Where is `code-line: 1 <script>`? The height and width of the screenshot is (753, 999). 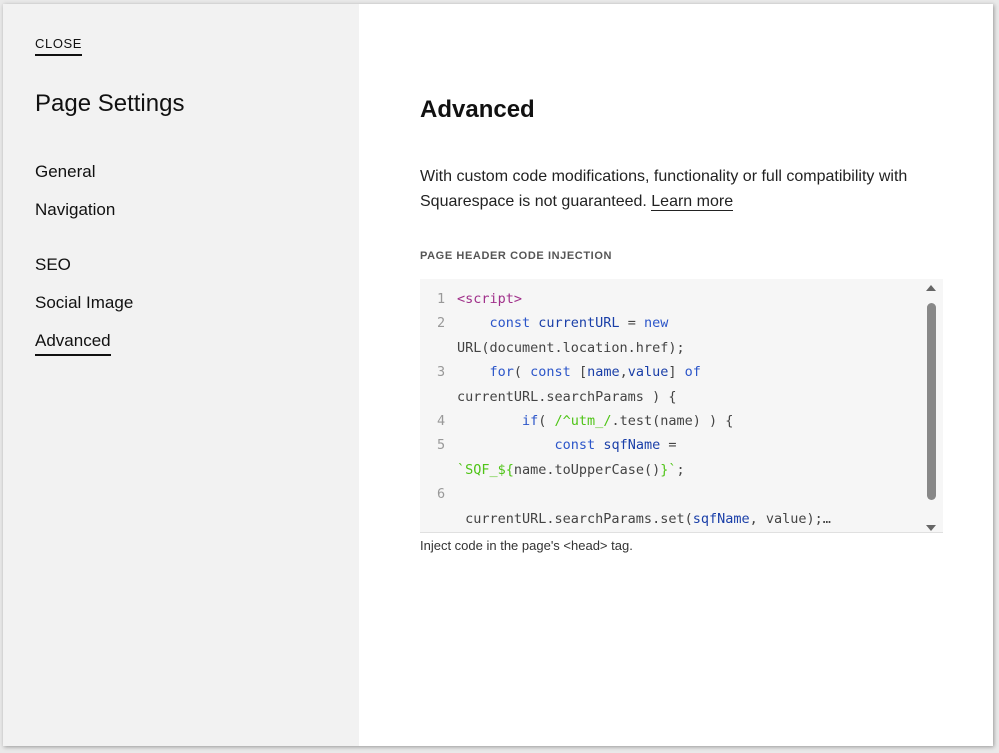 code-line: 1 <script> is located at coordinates (670, 299).